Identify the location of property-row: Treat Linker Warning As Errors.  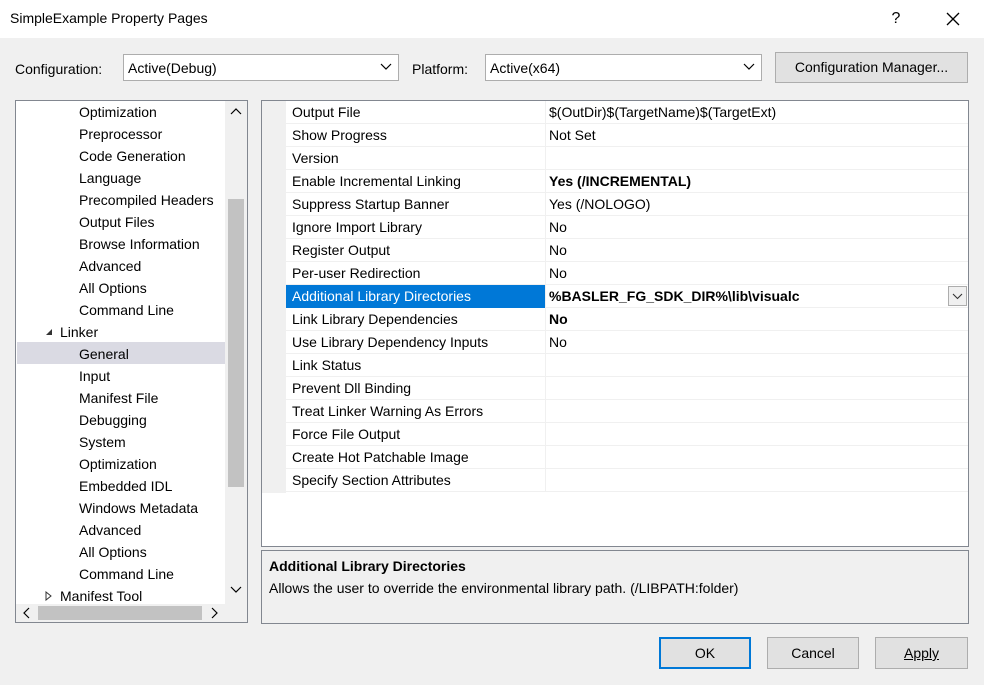
(627, 411).